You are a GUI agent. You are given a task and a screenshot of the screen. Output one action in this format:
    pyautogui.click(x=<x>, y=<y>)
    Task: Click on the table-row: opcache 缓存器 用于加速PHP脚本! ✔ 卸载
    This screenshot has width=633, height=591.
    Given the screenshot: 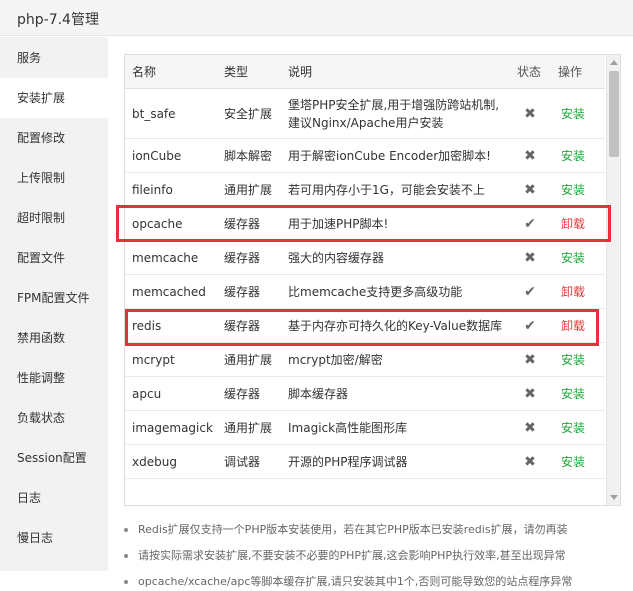 What is the action you would take?
    pyautogui.click(x=365, y=224)
    